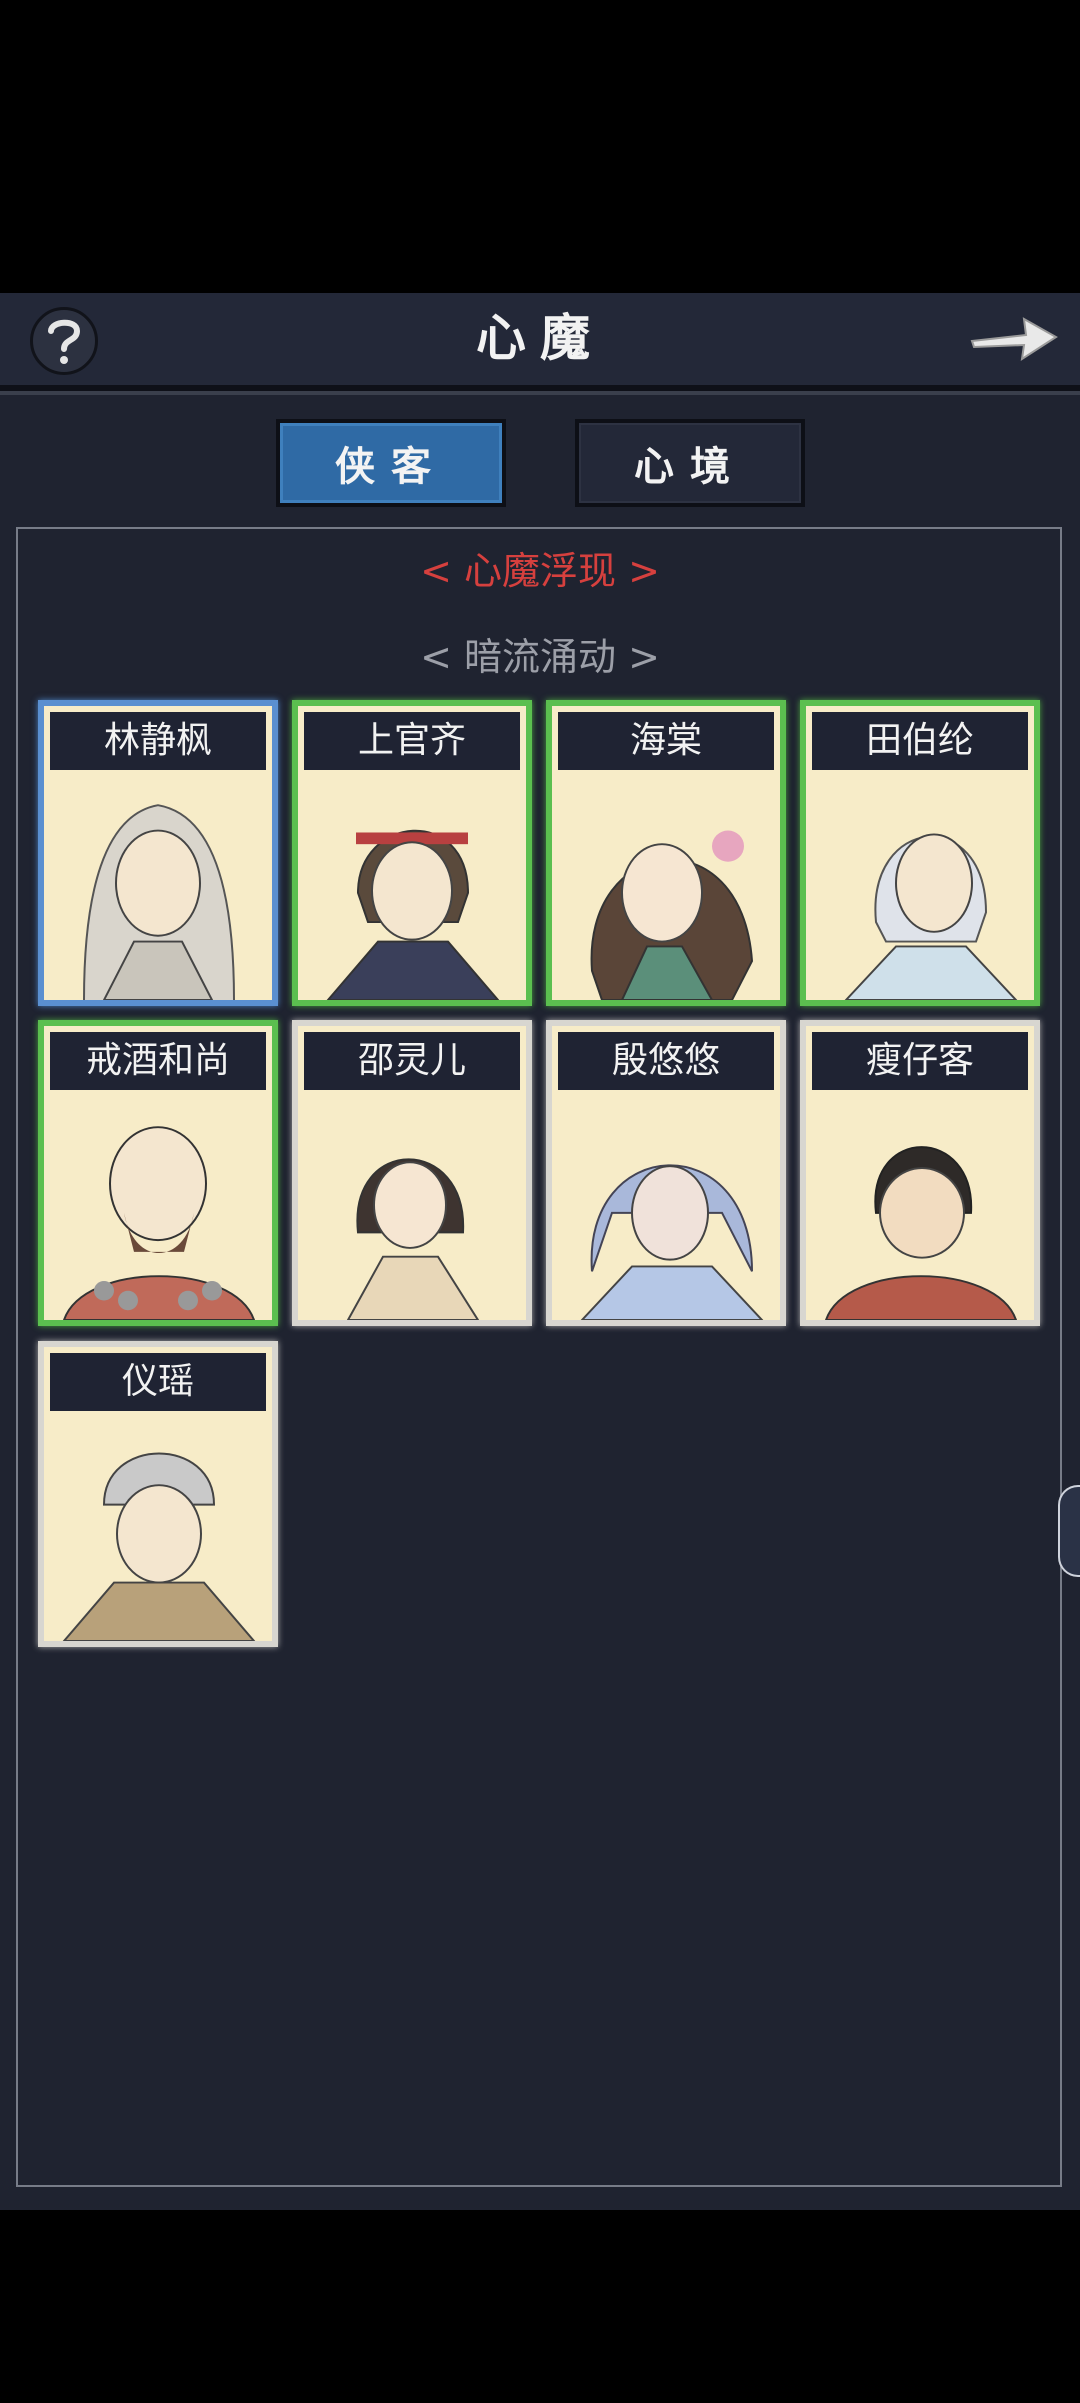 This screenshot has height=2403, width=1080. I want to click on character-card: 殷悠悠, so click(666, 1173).